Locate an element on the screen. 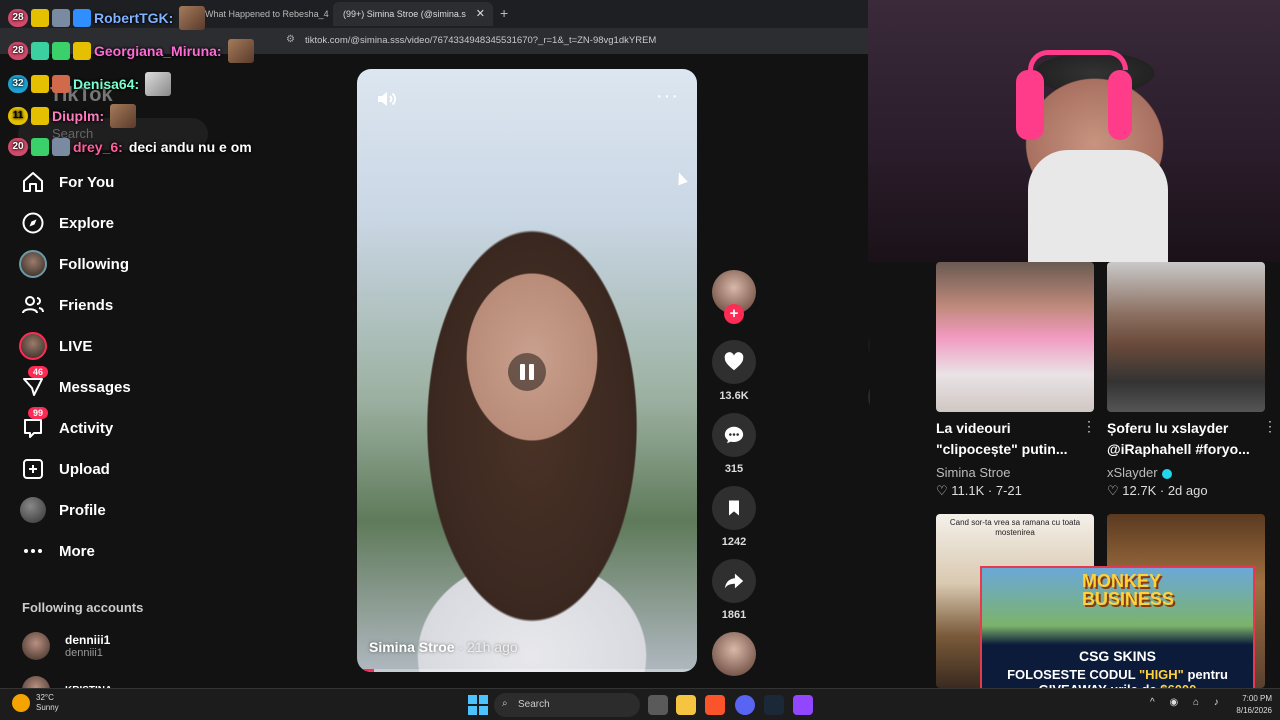 This screenshot has width=1280, height=720. sidebar-item-label: Friends is located at coordinates (86, 305).